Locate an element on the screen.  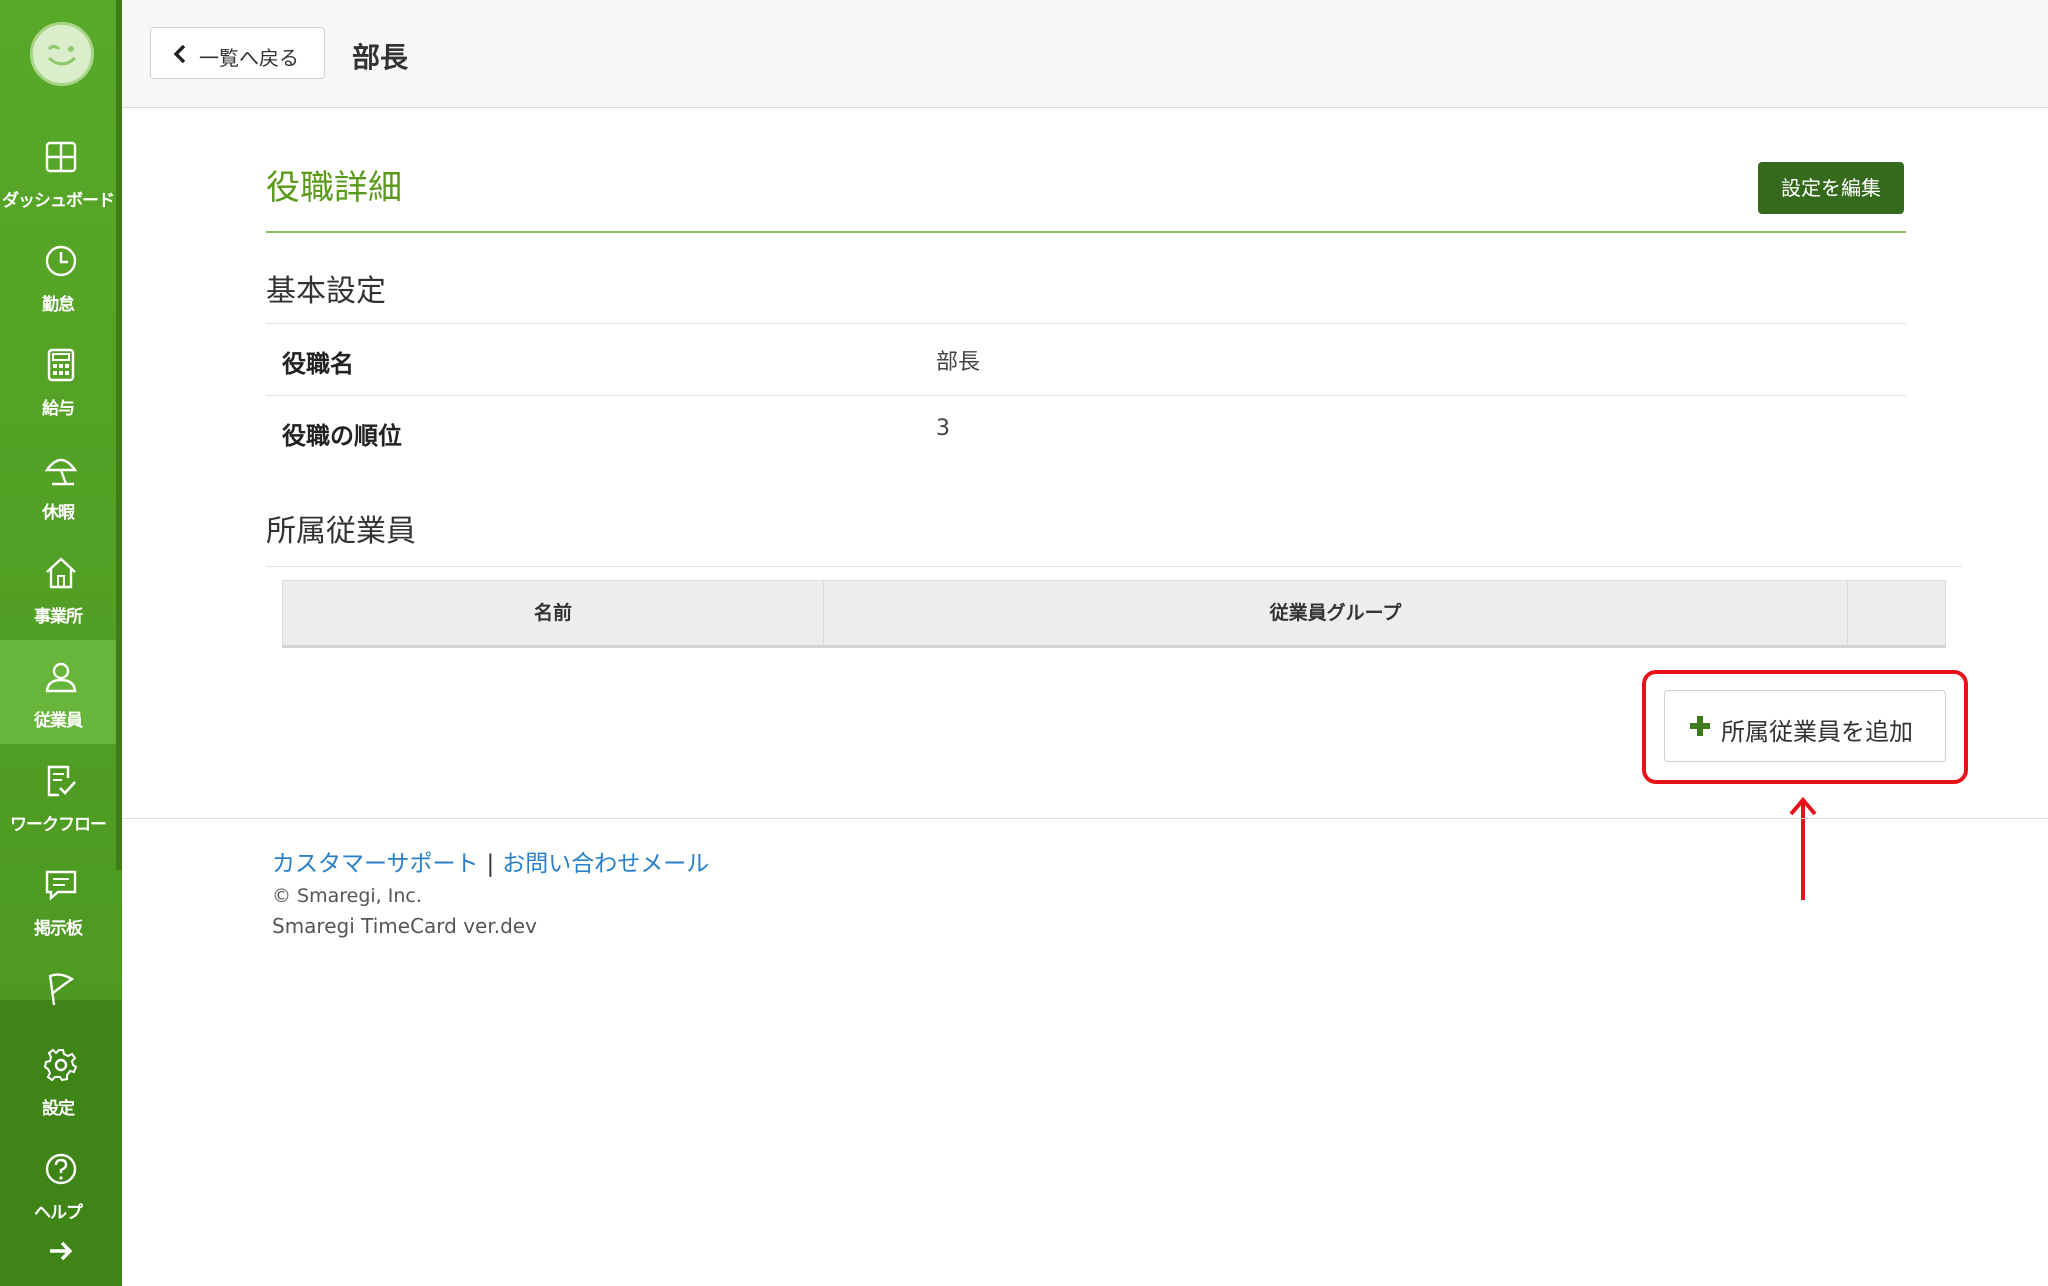
chevron-left-icon is located at coordinates (179, 54).